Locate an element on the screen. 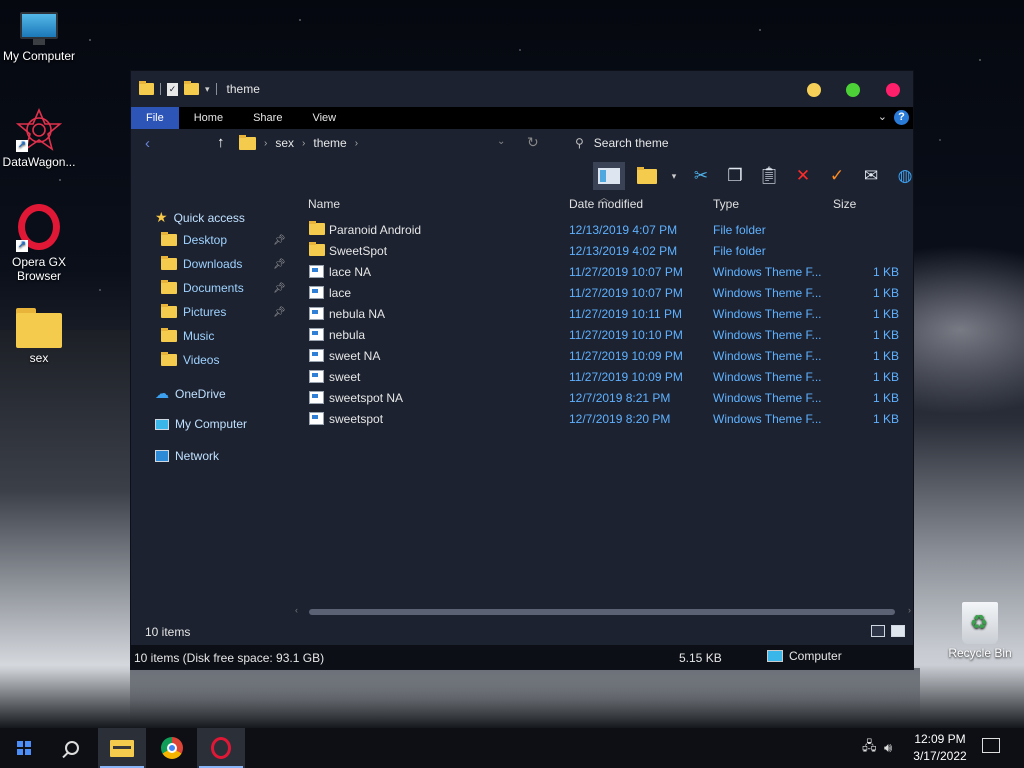  chevron-down-icon: ⌄ is located at coordinates (501, 141).